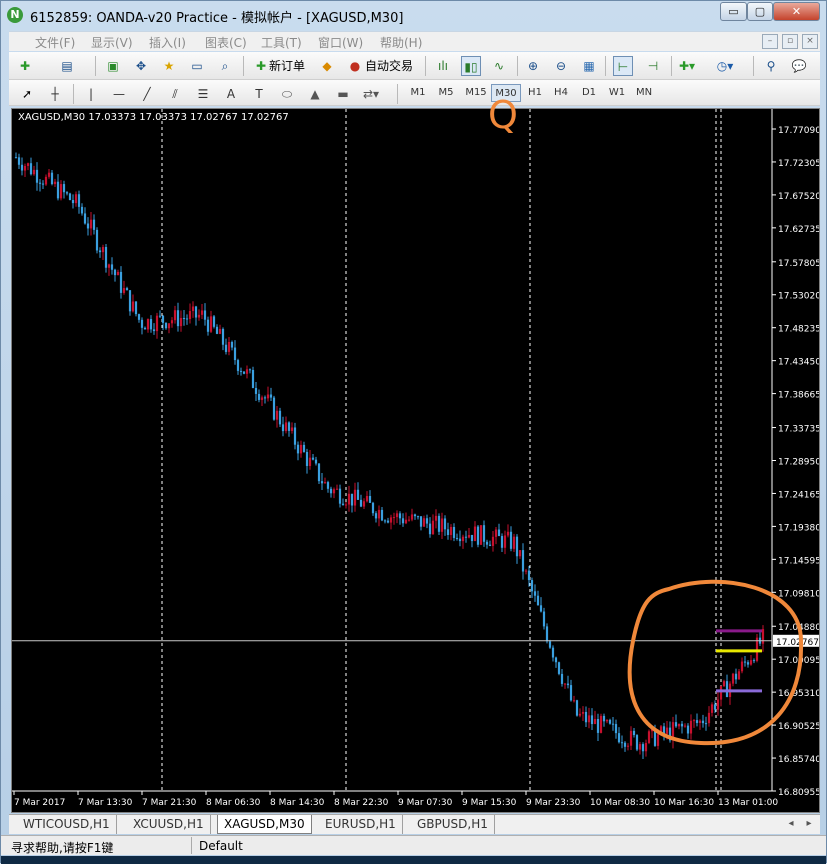 This screenshot has width=827, height=864. Describe the element at coordinates (617, 93) in the screenshot. I see `timeframe-w1: W1` at that location.